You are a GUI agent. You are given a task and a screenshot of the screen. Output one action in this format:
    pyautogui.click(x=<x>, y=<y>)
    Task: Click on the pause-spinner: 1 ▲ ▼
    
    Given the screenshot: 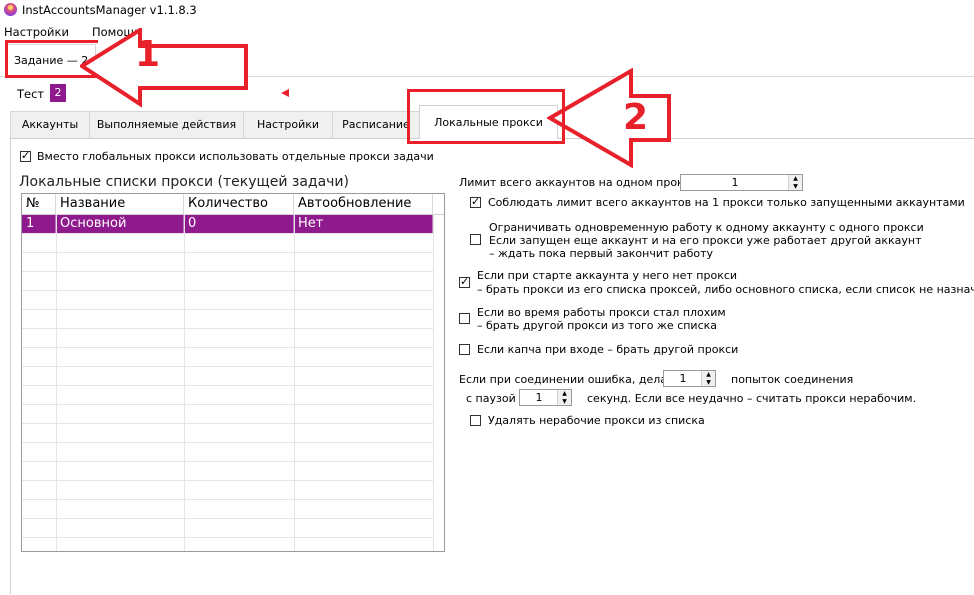 What is the action you would take?
    pyautogui.click(x=545, y=397)
    